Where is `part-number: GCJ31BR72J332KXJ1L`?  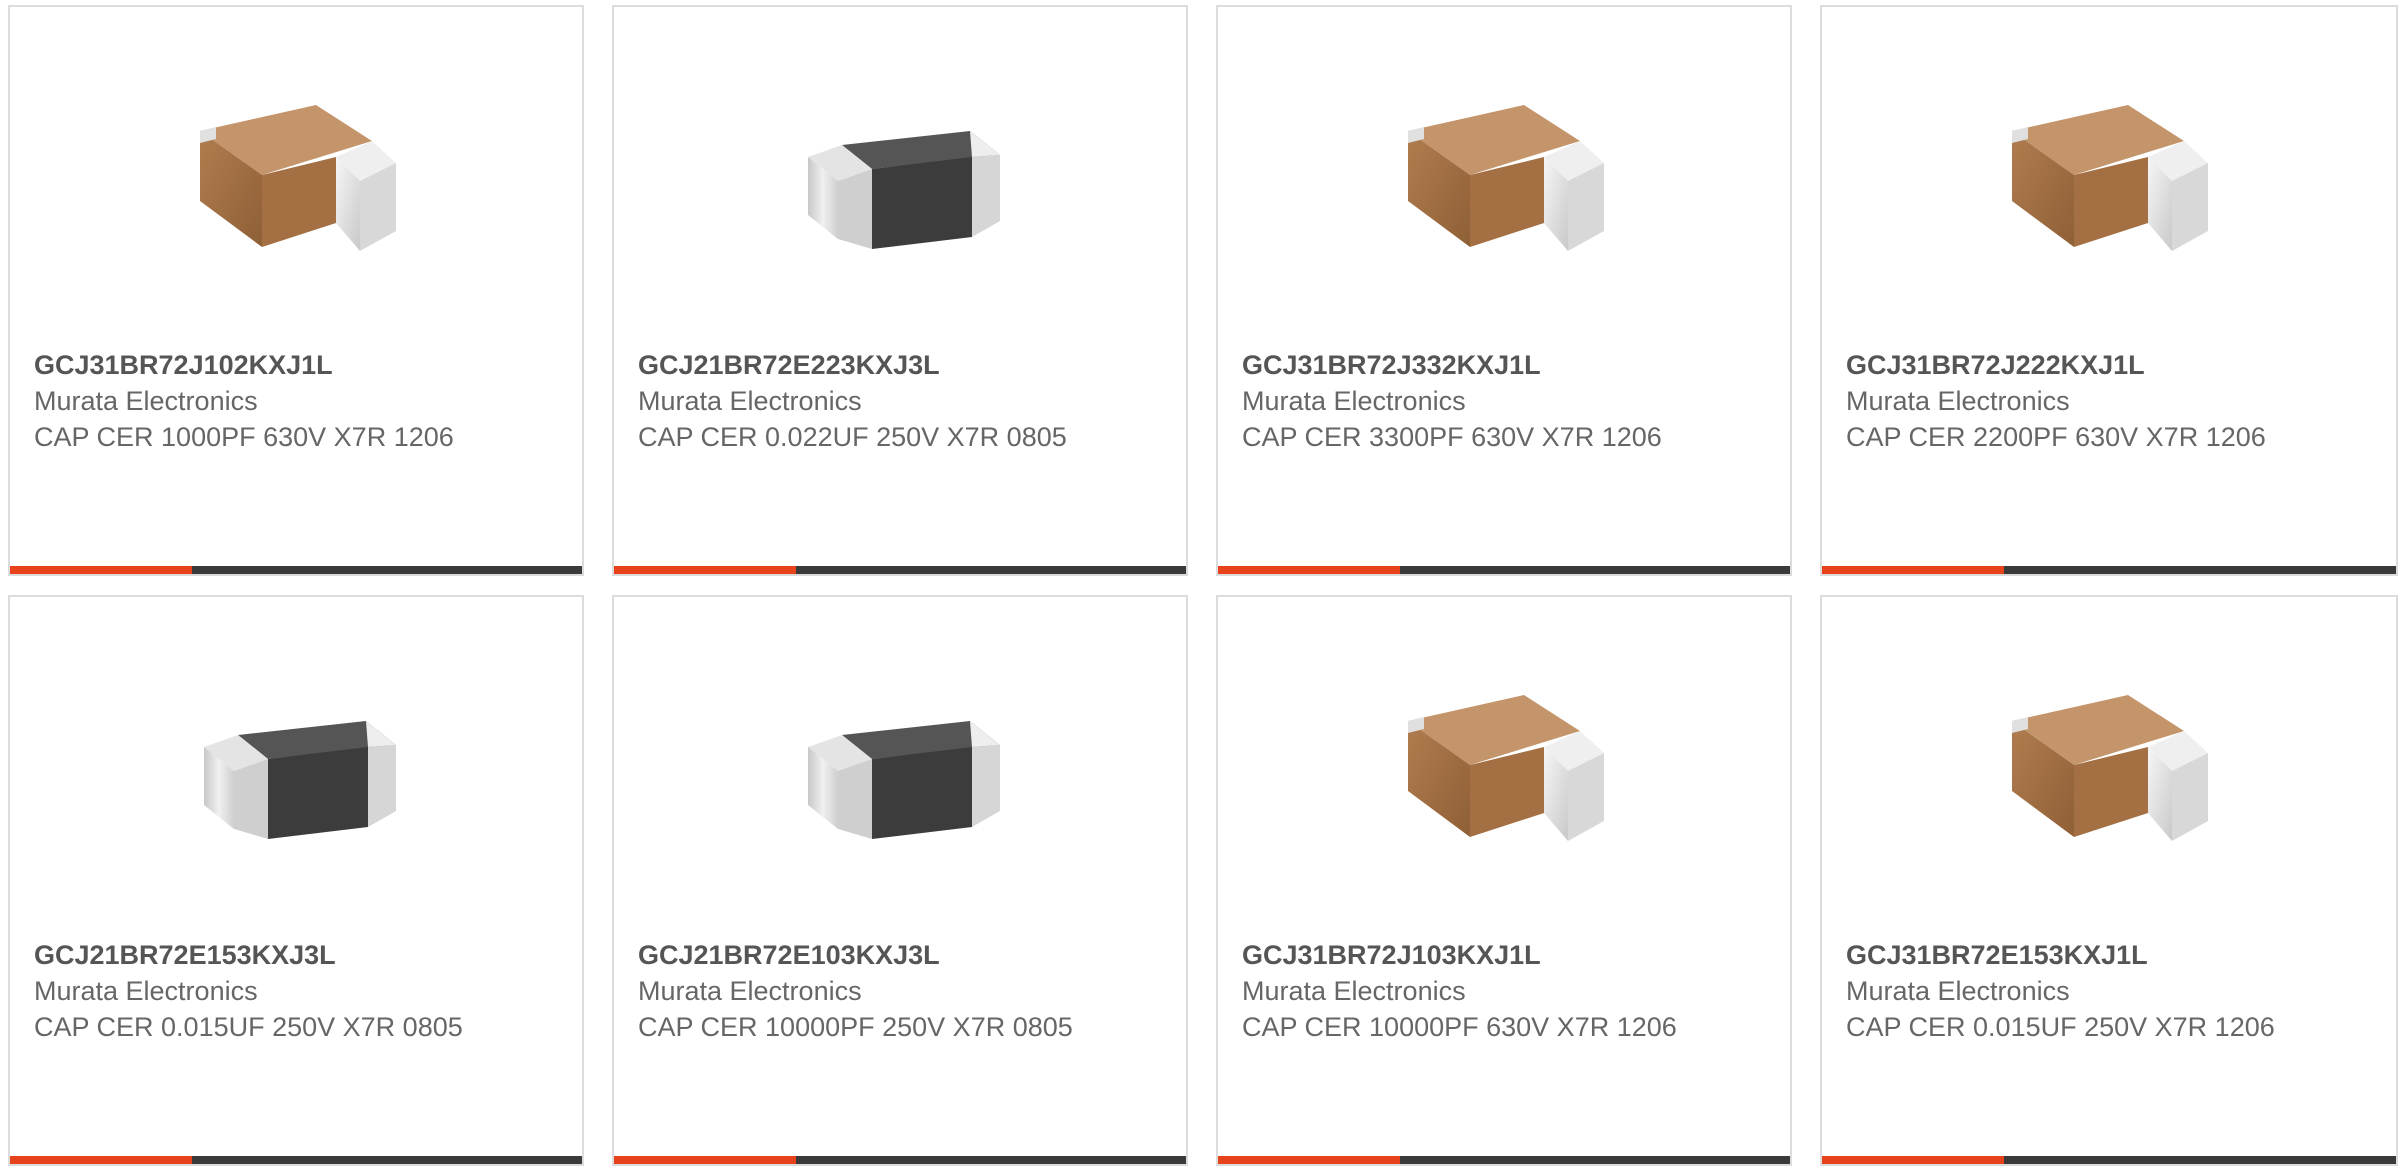 part-number: GCJ31BR72J332KXJ1L is located at coordinates (1506, 365).